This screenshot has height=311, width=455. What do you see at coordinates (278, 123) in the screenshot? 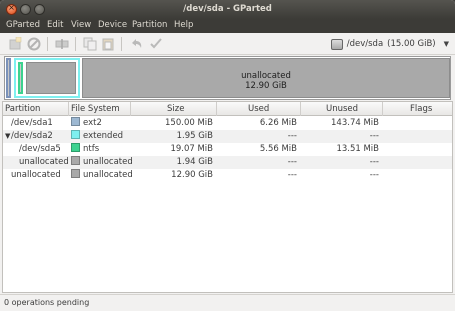
I see `used-cell: 6.26 MiB` at bounding box center [278, 123].